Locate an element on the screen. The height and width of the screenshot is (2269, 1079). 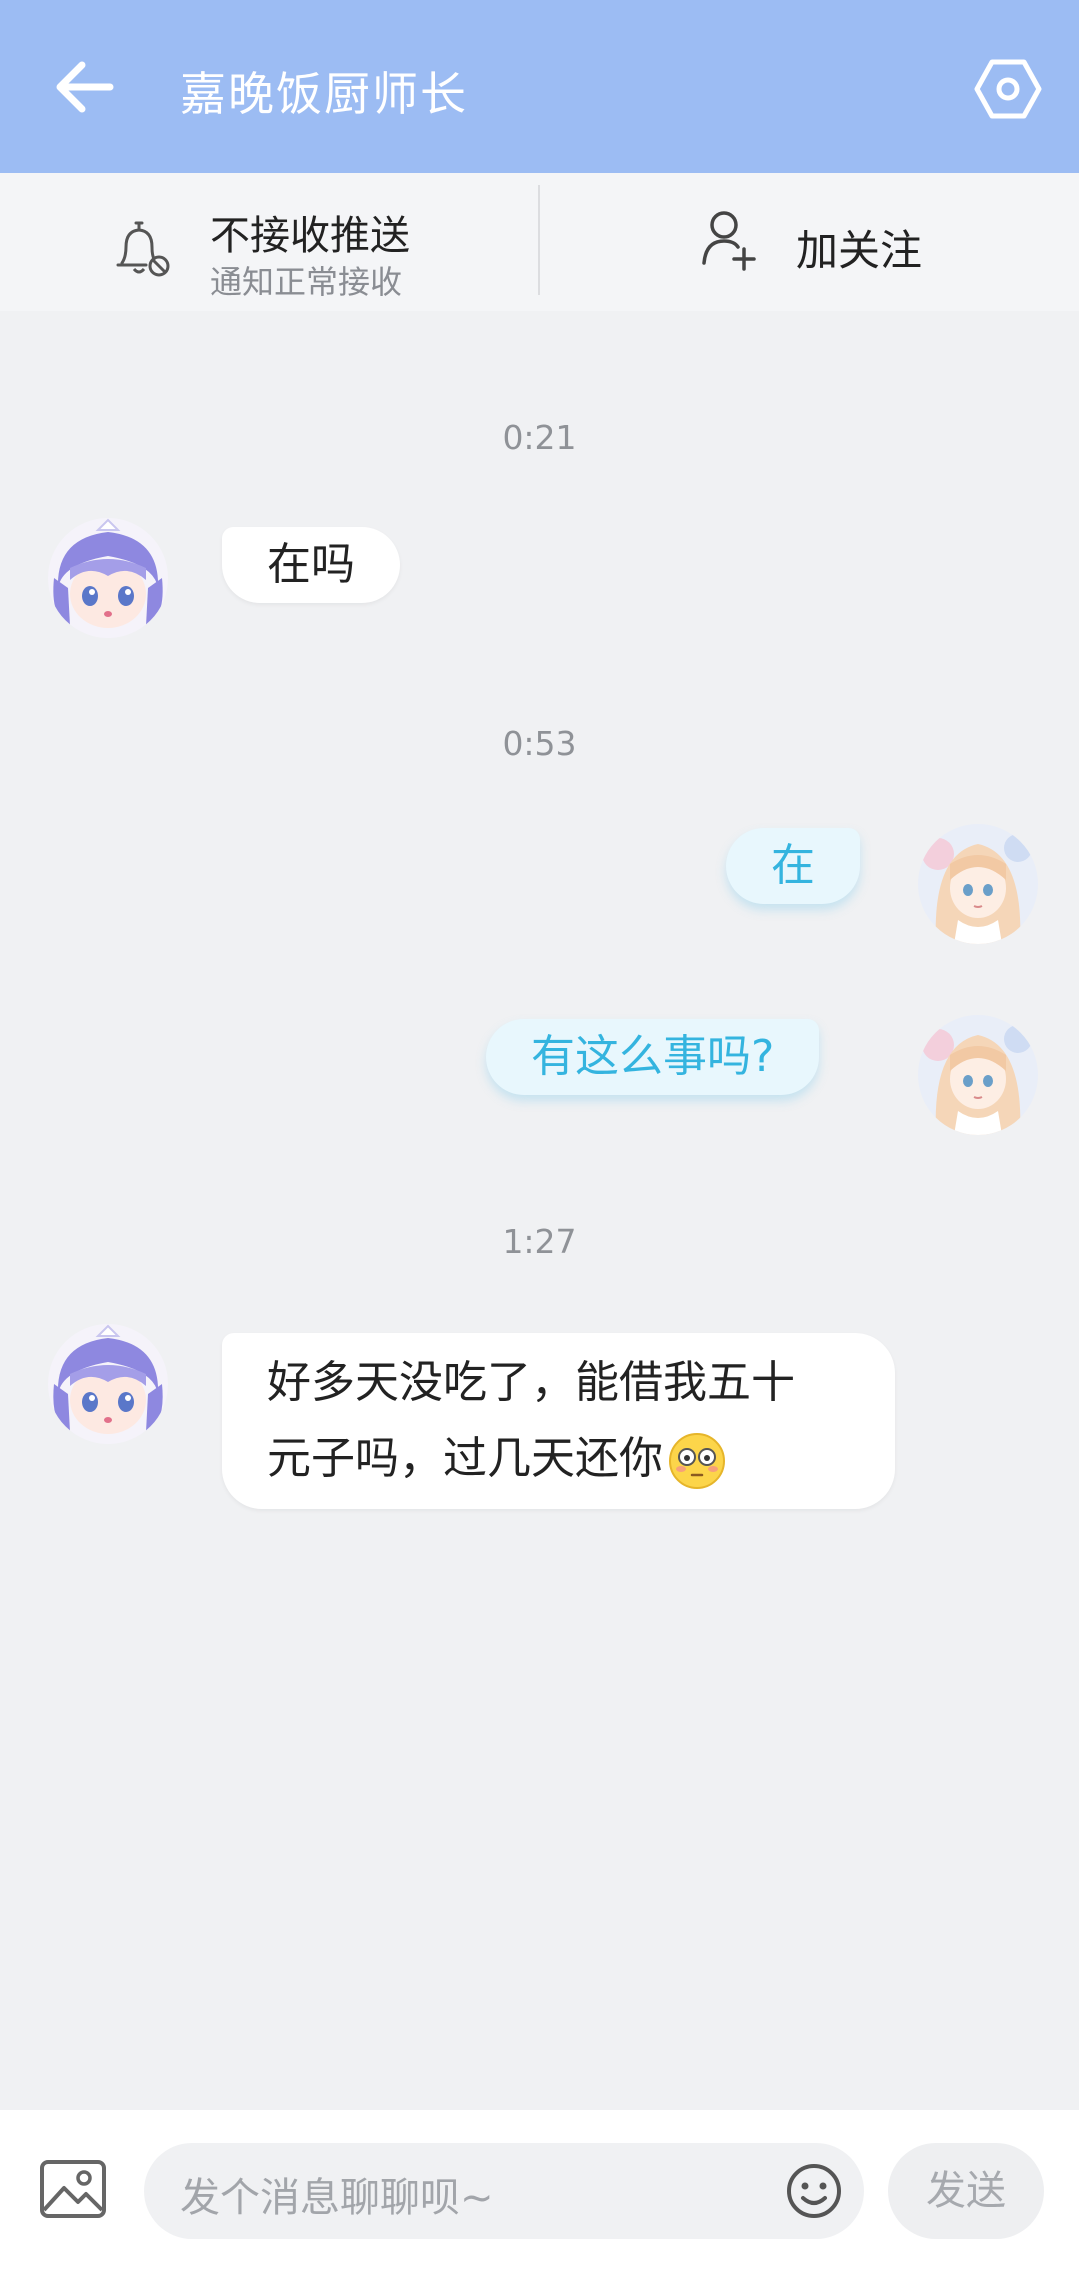
mute-push-label: 不接收推送 is located at coordinates (310, 236).